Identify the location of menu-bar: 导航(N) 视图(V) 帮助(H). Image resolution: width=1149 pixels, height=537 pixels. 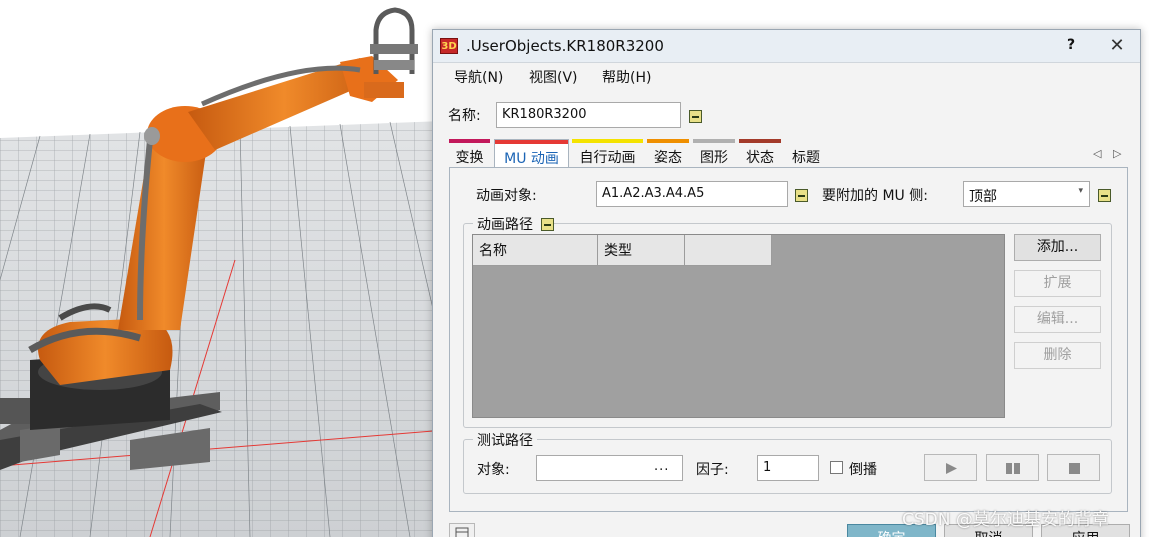
(786, 76).